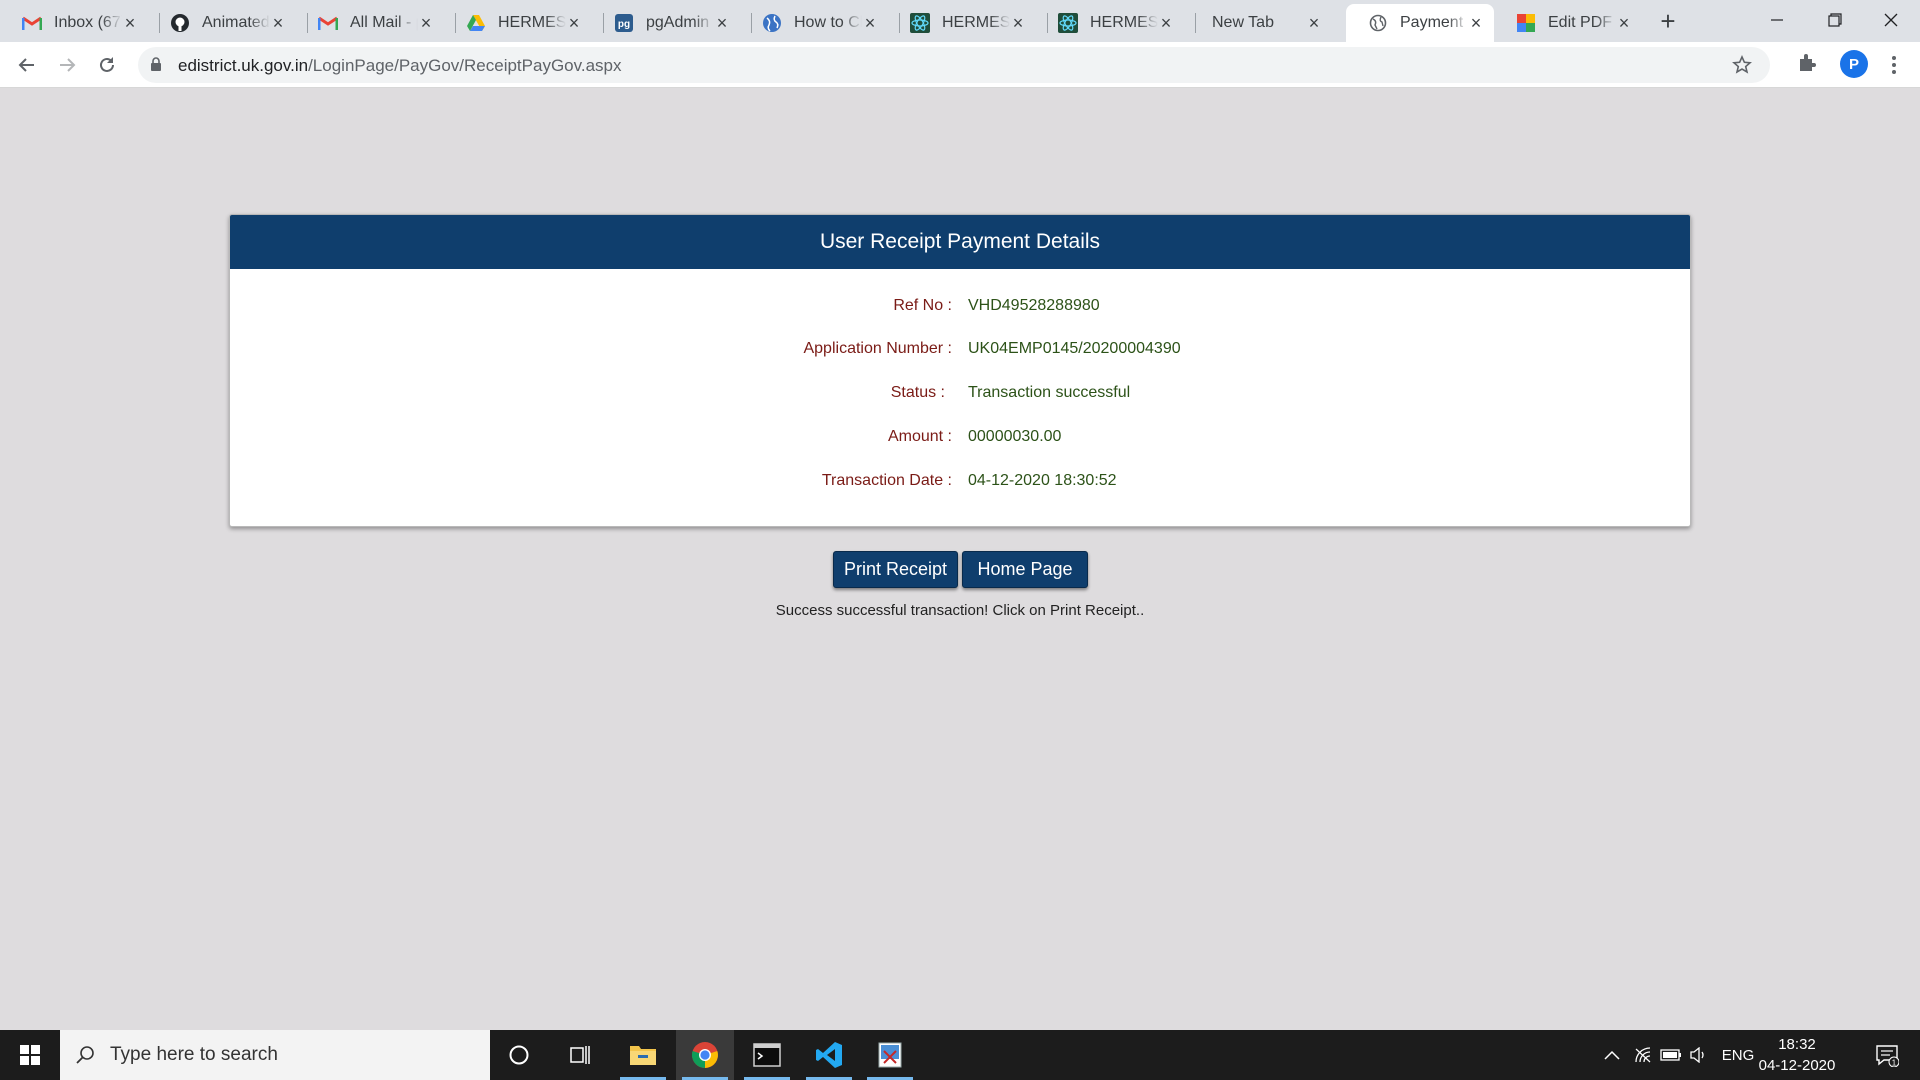 The width and height of the screenshot is (1920, 1080). Describe the element at coordinates (465, 65) in the screenshot. I see `url-path: /LoginPage/PayGov/ReceiptPayGov.aspx` at that location.